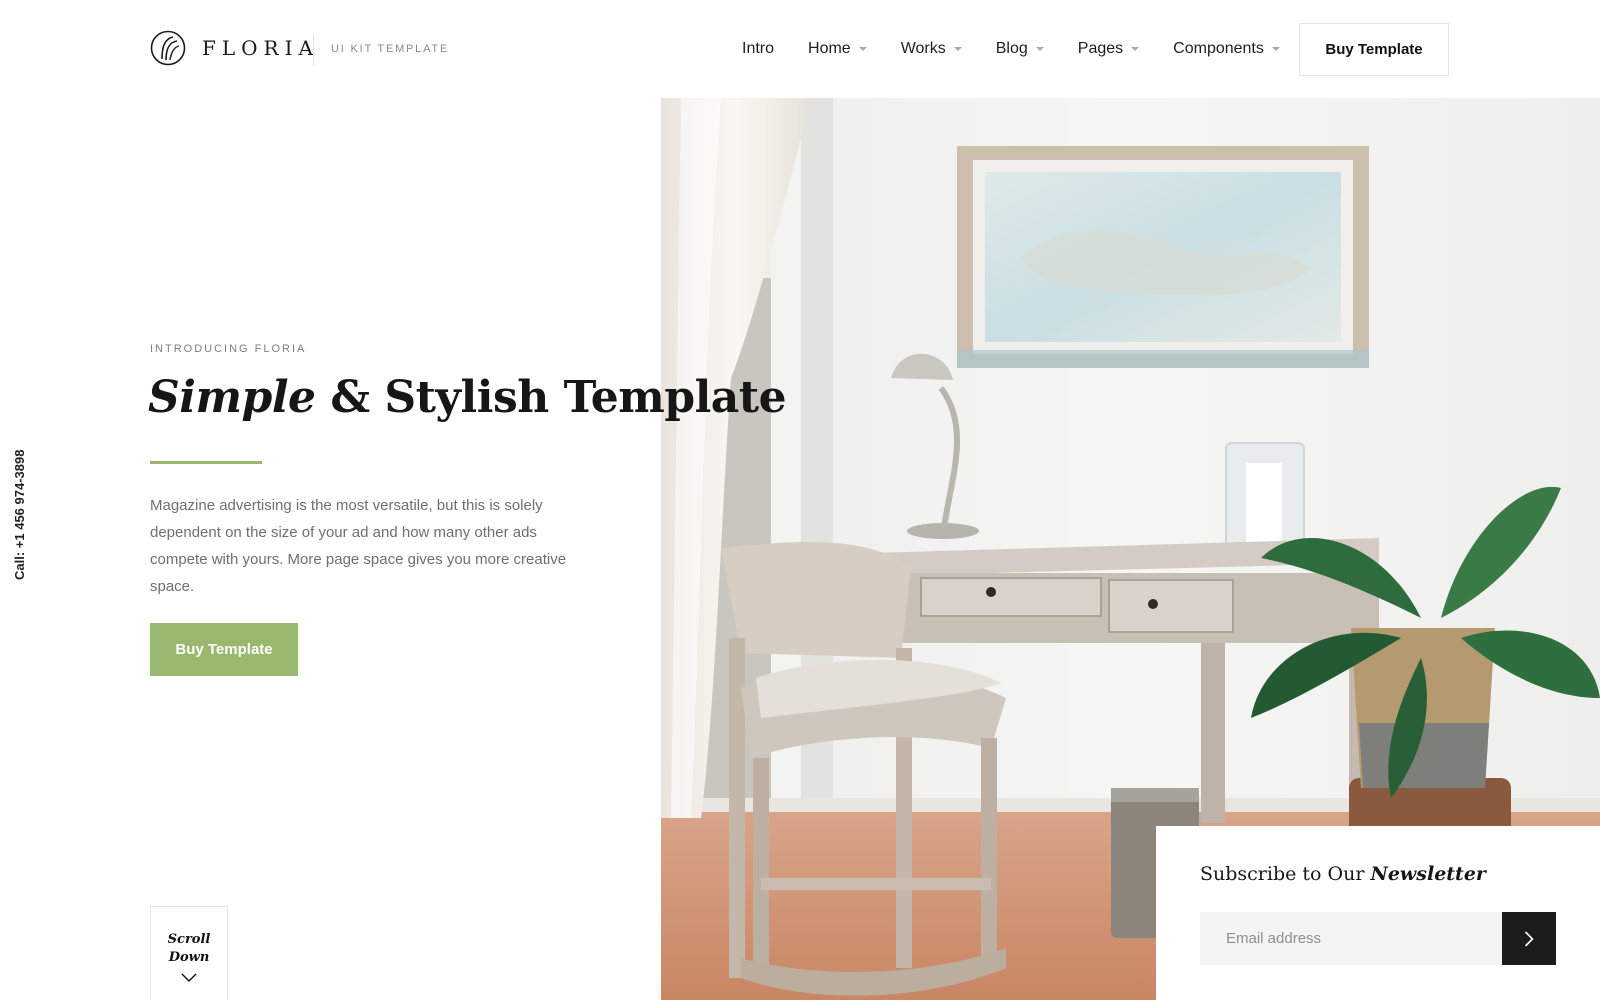  Describe the element at coordinates (189, 948) in the screenshot. I see `scroll-down-label: Scroll Down` at that location.